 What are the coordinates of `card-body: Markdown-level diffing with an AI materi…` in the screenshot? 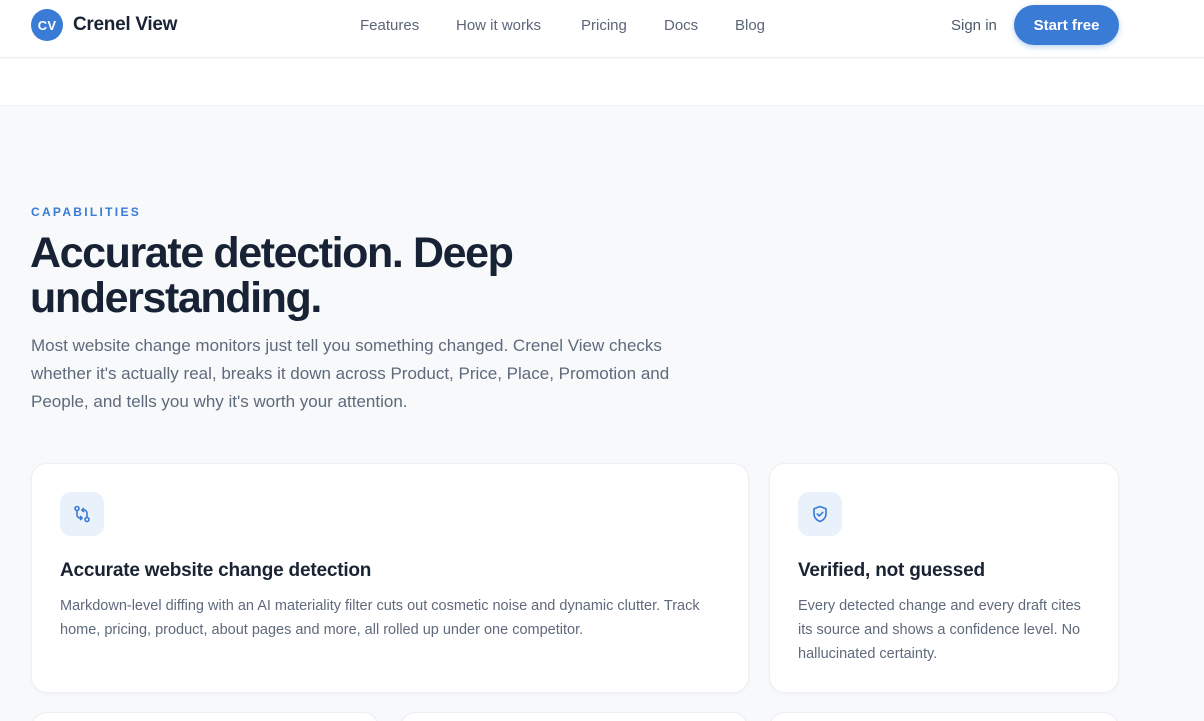 It's located at (380, 618).